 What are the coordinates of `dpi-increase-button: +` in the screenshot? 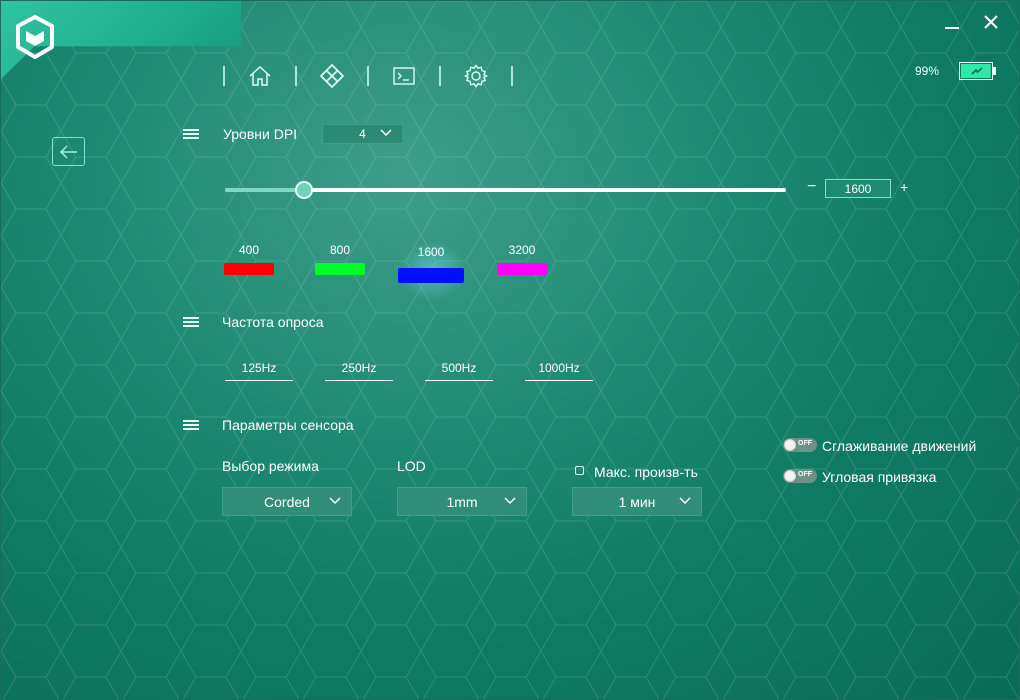 It's located at (904, 187).